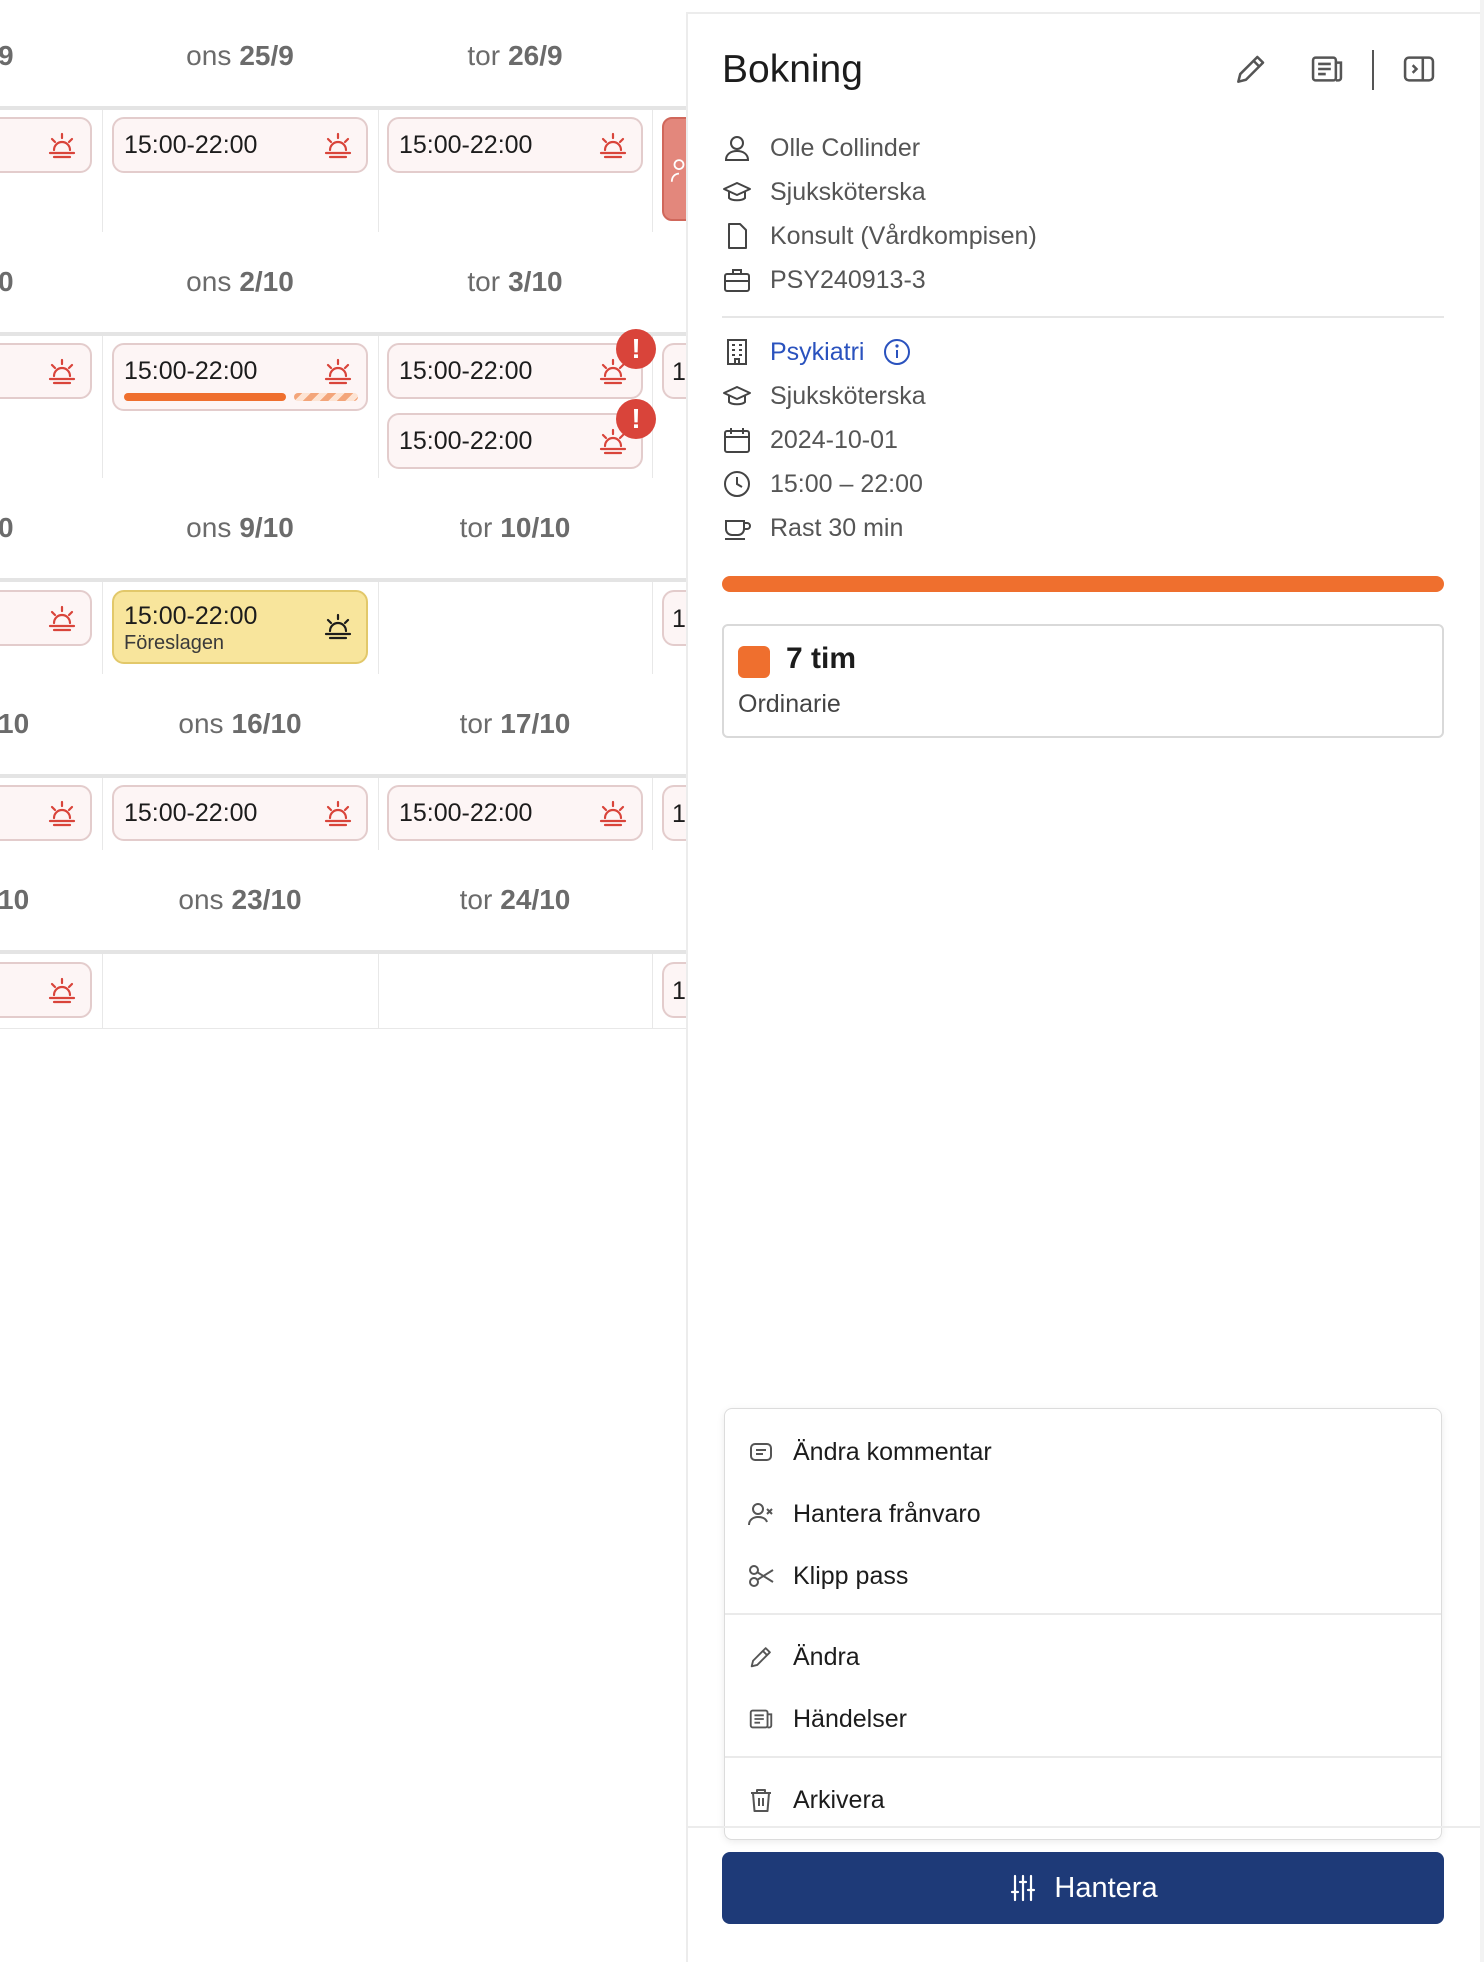 The image size is (1484, 1962). I want to click on shift-card-suggested: 15:00-22:00 Föreslagen, so click(240, 627).